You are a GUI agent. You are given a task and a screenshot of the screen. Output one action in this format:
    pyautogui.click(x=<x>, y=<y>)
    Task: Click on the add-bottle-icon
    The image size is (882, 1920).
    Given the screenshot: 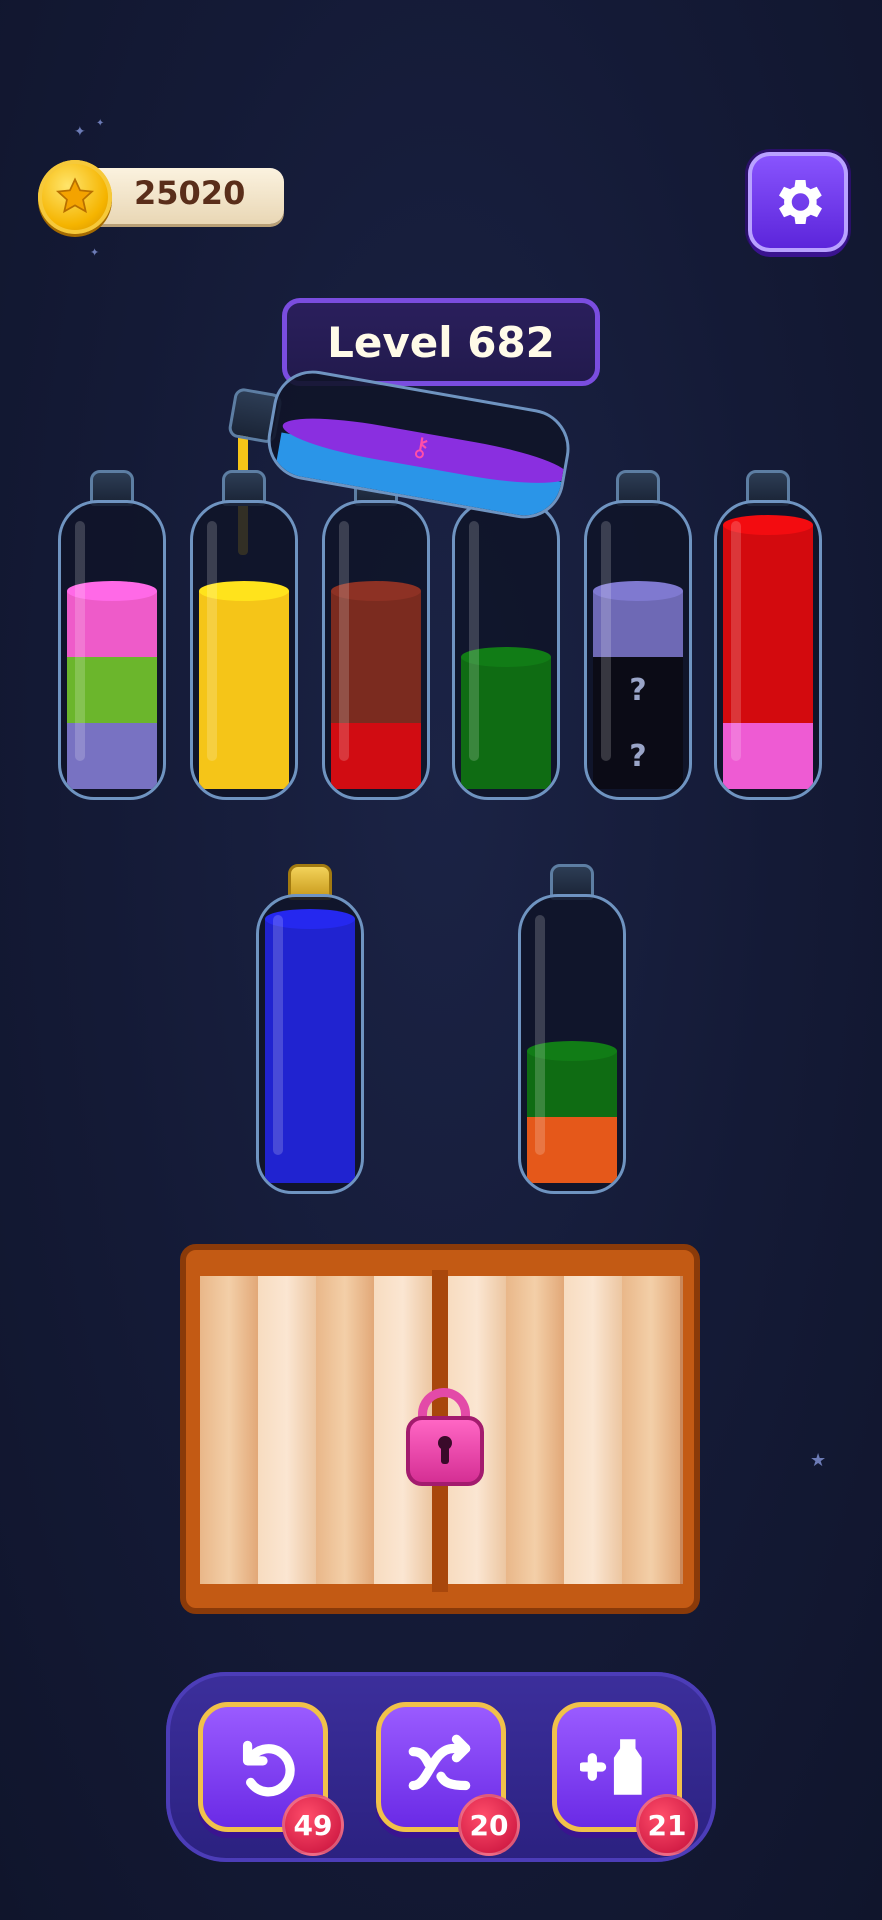 What is the action you would take?
    pyautogui.click(x=611, y=1767)
    